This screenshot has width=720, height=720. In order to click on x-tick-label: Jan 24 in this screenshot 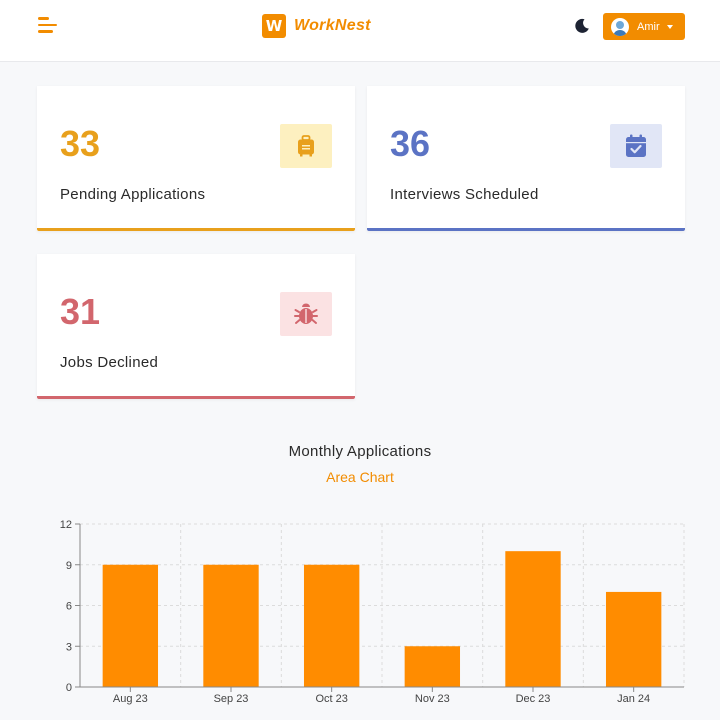, I will do `click(633, 699)`.